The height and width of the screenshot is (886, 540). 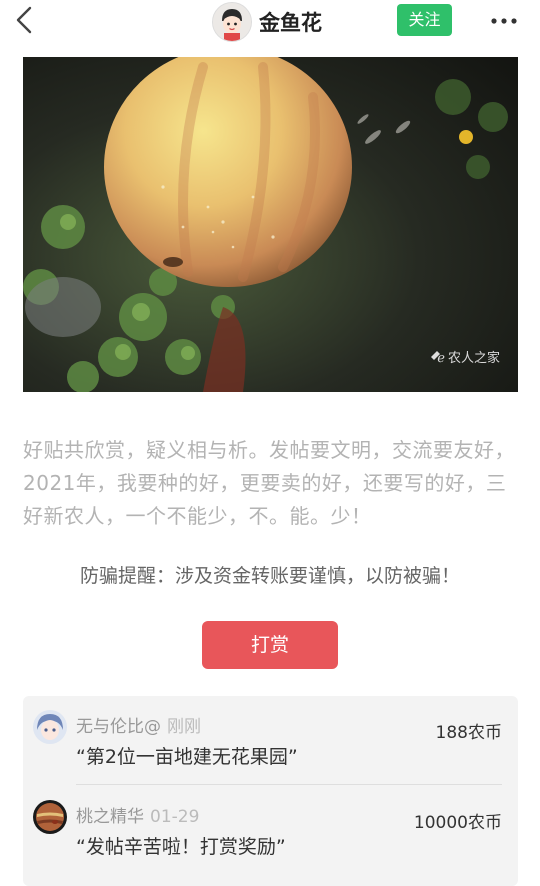 What do you see at coordinates (232, 22) in the screenshot?
I see `author-avatar` at bounding box center [232, 22].